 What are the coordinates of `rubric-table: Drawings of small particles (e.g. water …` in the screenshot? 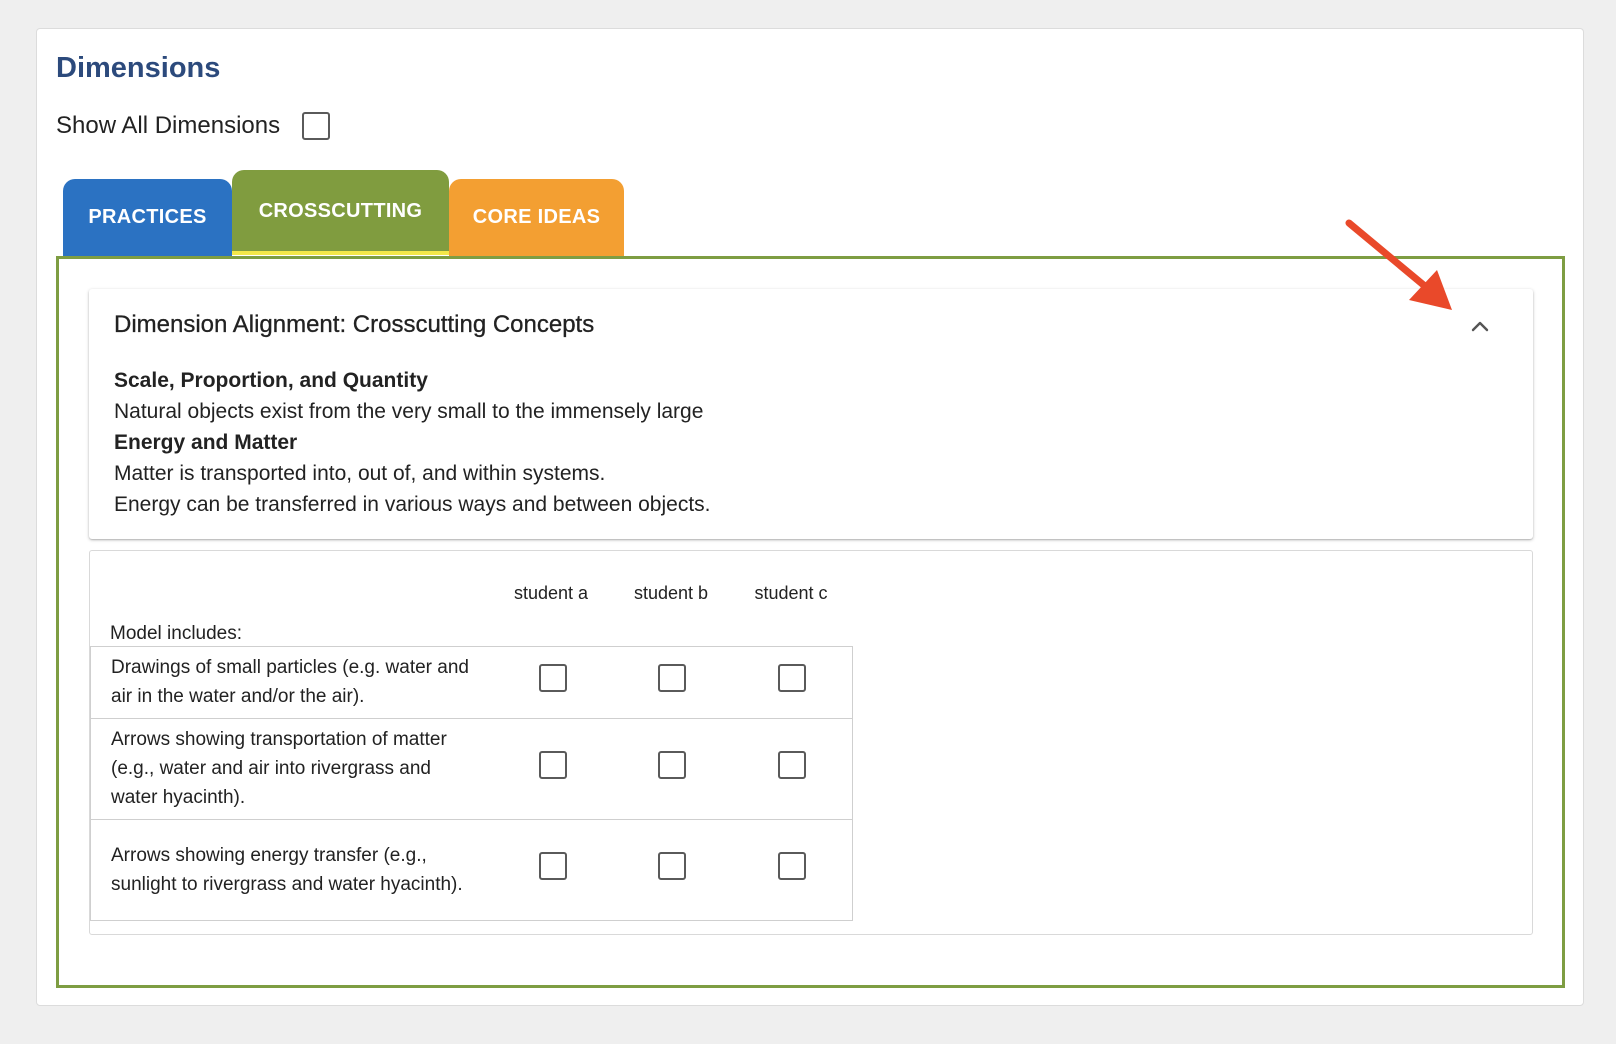 It's located at (471, 783).